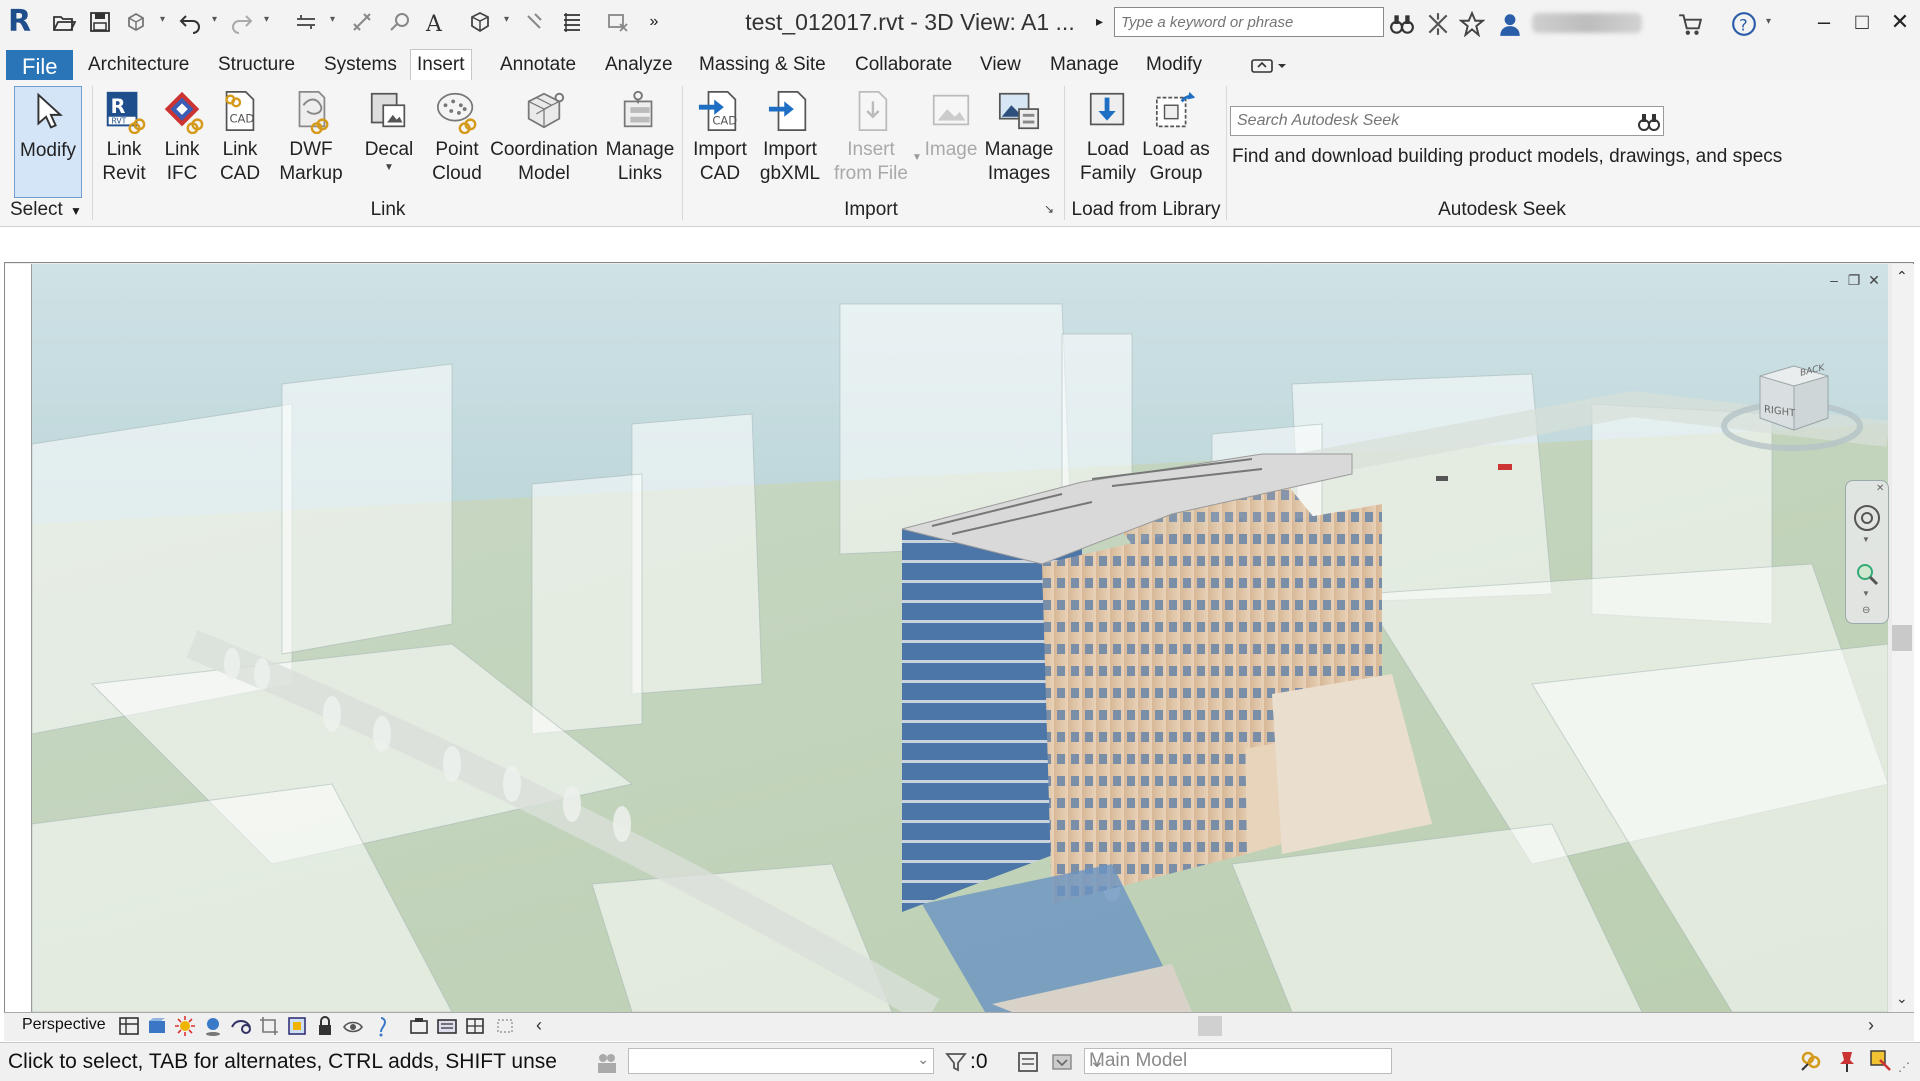  I want to click on show-analytical-model-icon, so click(475, 1026).